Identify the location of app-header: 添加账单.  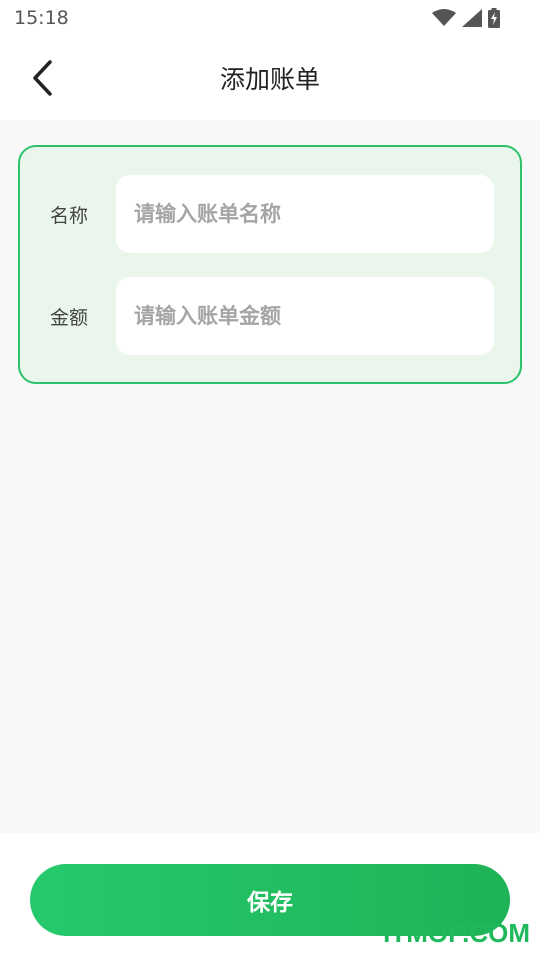
(270, 78).